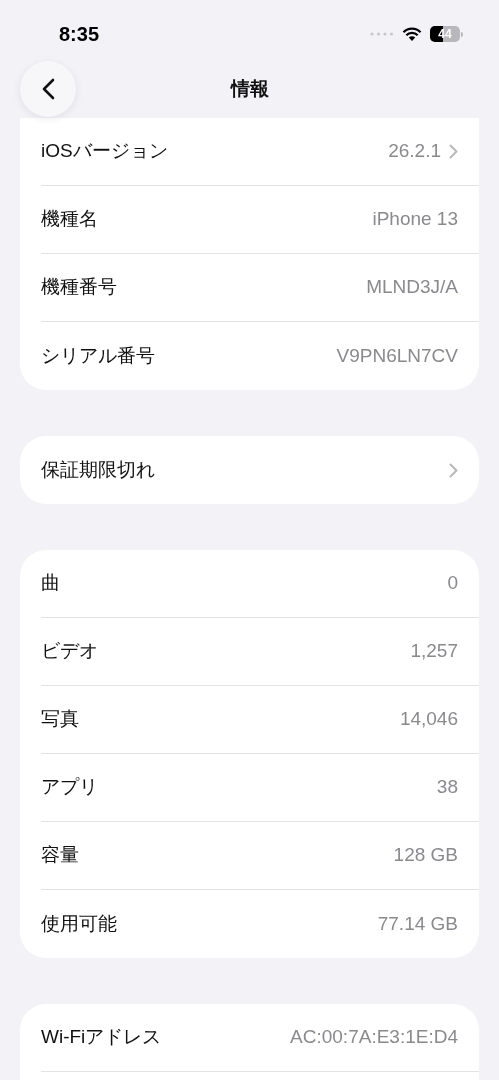 Image resolution: width=499 pixels, height=1080 pixels. What do you see at coordinates (447, 787) in the screenshot?
I see `row-value: 38` at bounding box center [447, 787].